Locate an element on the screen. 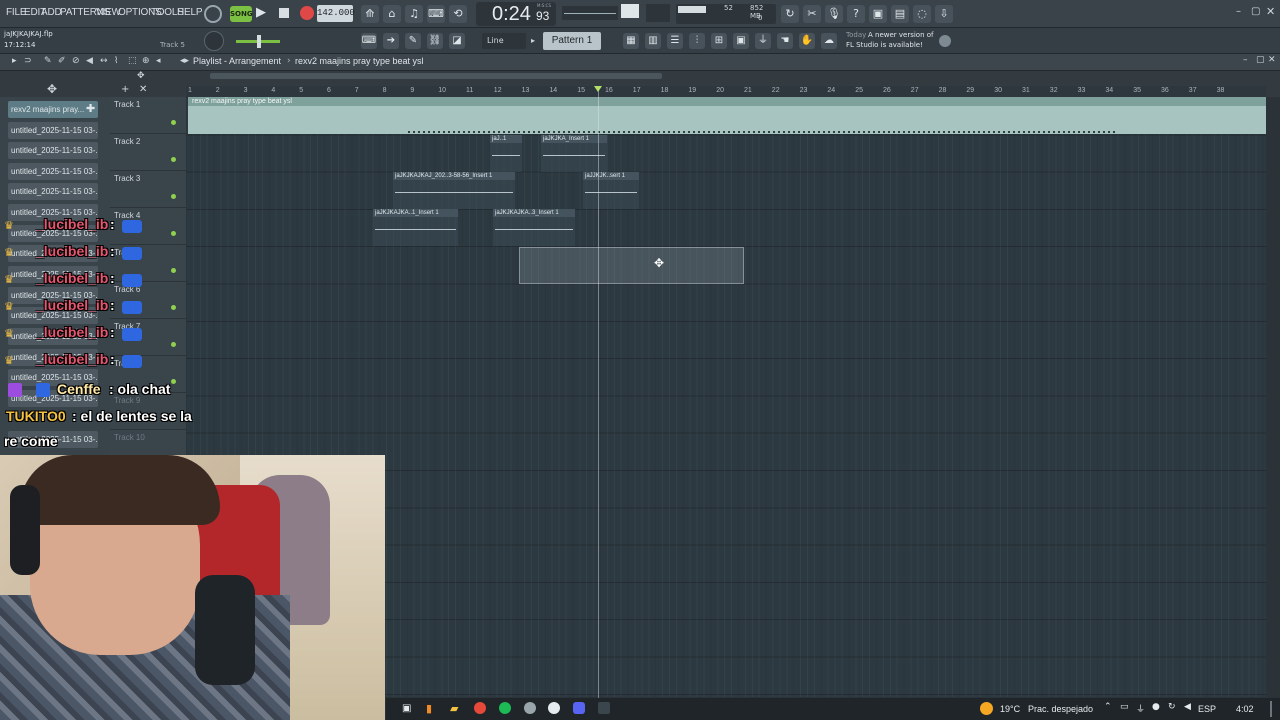 The height and width of the screenshot is (720, 1280). pattern-prev-icon: ▸ is located at coordinates (536, 41).